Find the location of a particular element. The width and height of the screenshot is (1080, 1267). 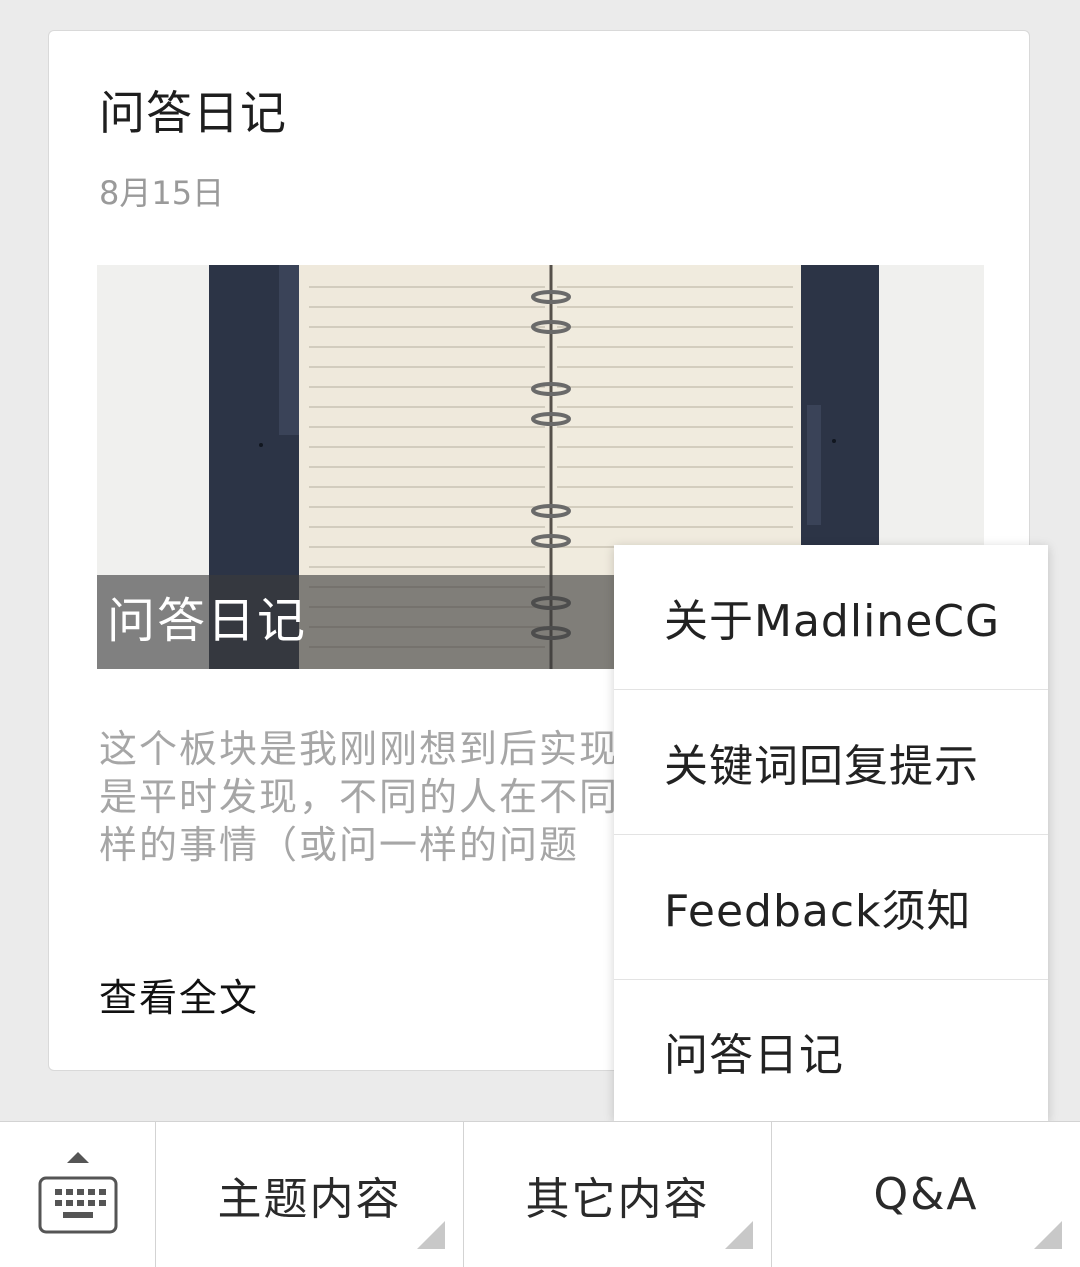

arrow-up-icon is located at coordinates (78, 1157).